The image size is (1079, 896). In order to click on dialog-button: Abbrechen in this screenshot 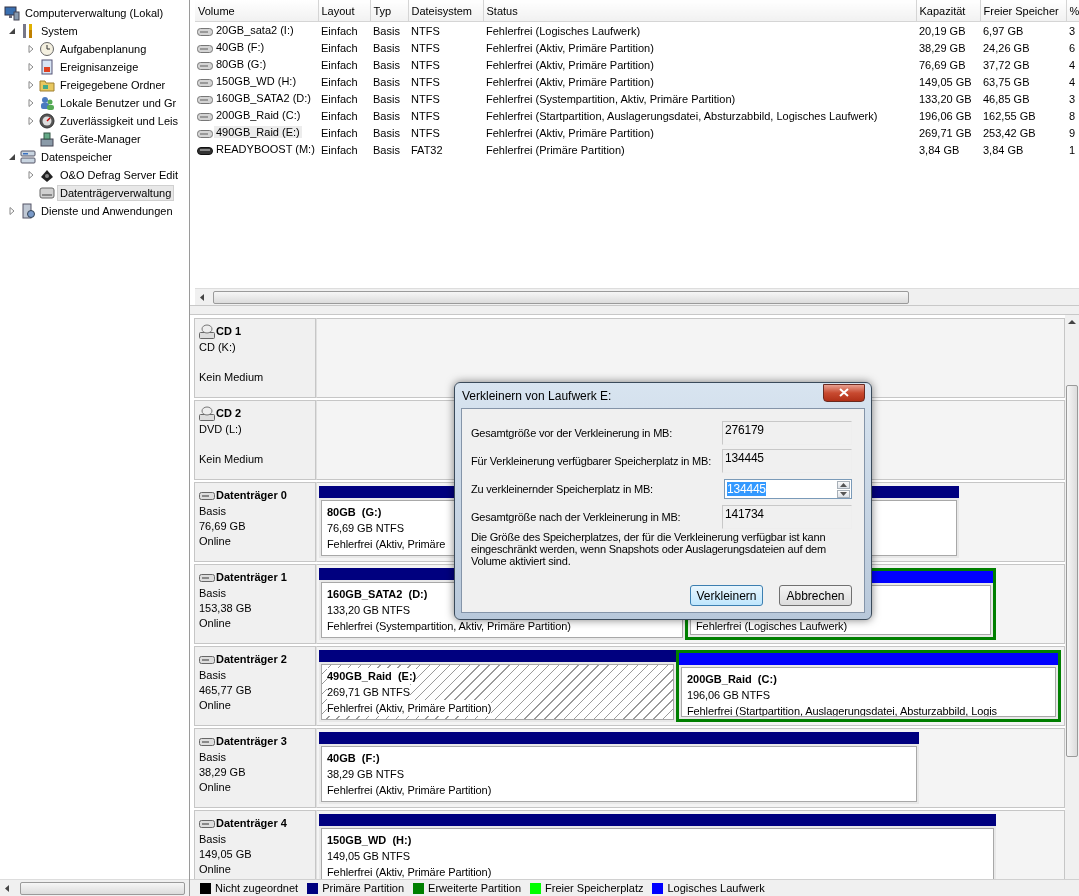, I will do `click(815, 595)`.